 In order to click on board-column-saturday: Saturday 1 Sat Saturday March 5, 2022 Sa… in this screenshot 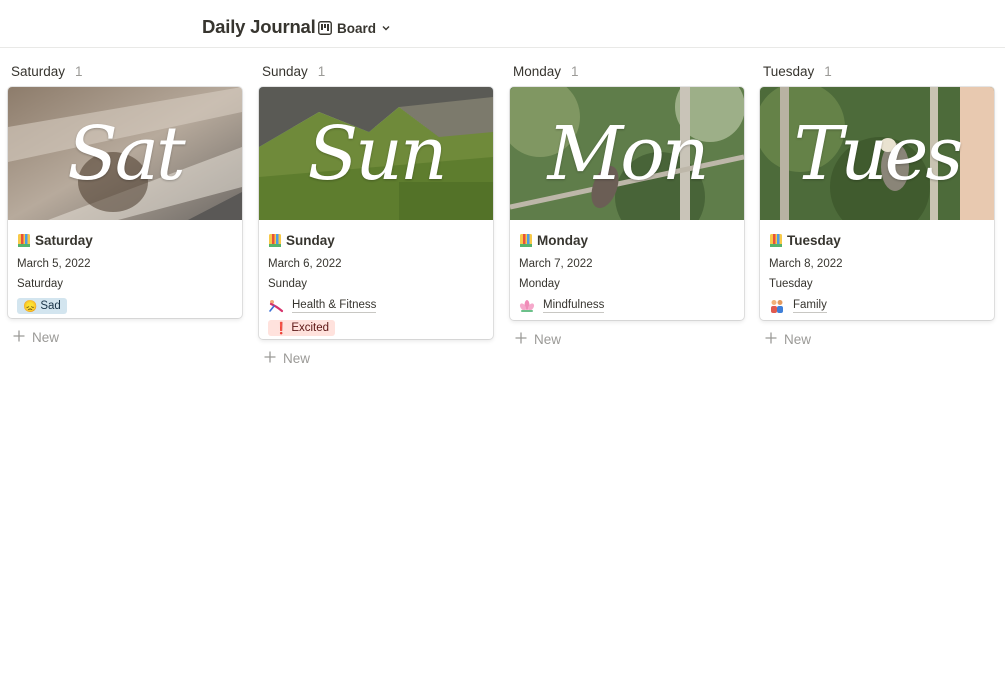, I will do `click(125, 202)`.